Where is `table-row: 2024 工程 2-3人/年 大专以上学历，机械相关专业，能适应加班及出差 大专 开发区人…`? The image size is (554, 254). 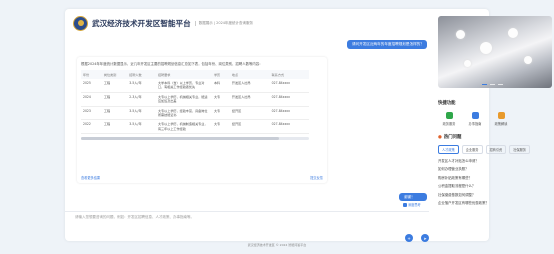 table-row: 2024 工程 2-3人/年 大专以上学历，机械相关专业，能适应加班及出差 大专 开发区人… is located at coordinates (195, 99).